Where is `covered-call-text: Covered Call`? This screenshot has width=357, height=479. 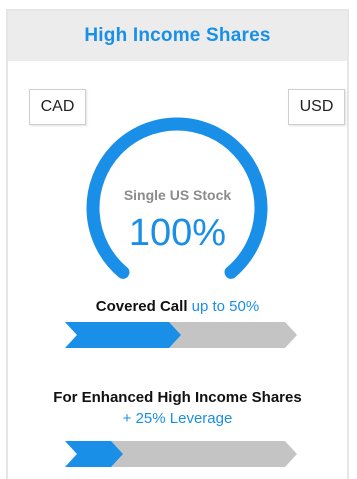 covered-call-text: Covered Call is located at coordinates (141, 306).